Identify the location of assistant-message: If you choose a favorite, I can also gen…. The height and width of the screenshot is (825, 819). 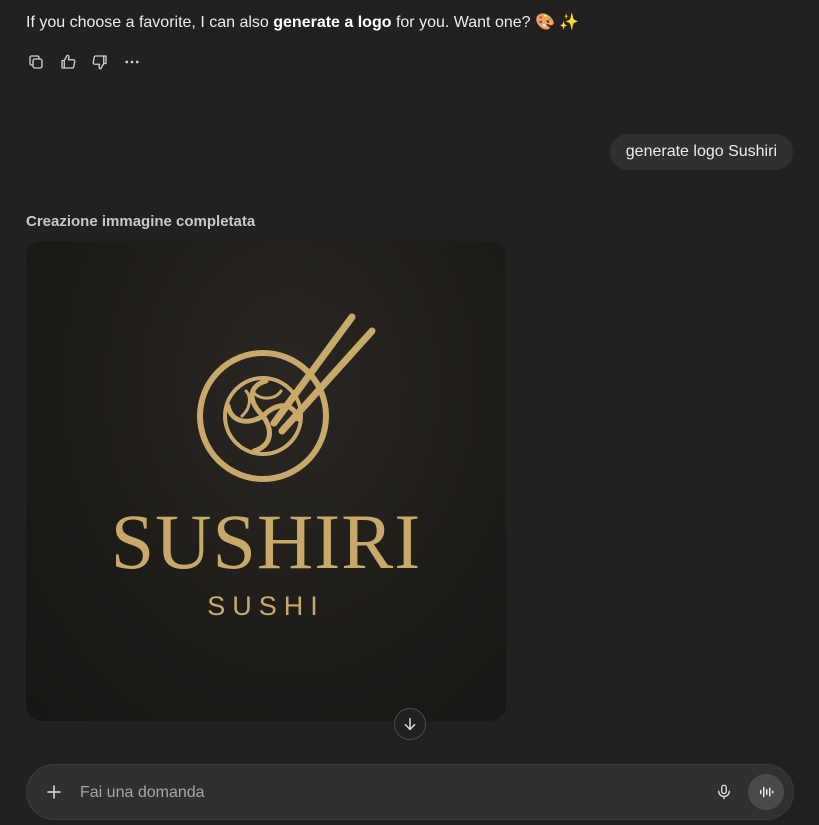
(302, 23).